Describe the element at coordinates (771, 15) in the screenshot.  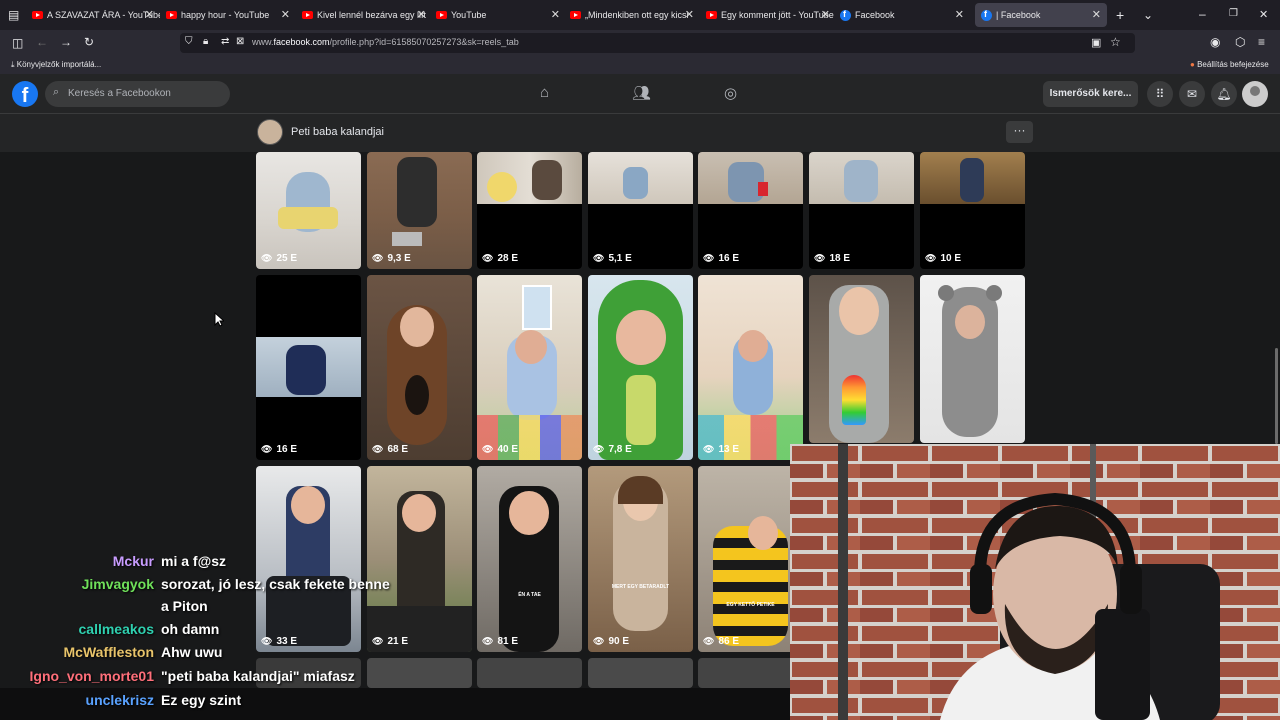
I see `tab-6: Egy komment jött - YouTube ✕` at that location.